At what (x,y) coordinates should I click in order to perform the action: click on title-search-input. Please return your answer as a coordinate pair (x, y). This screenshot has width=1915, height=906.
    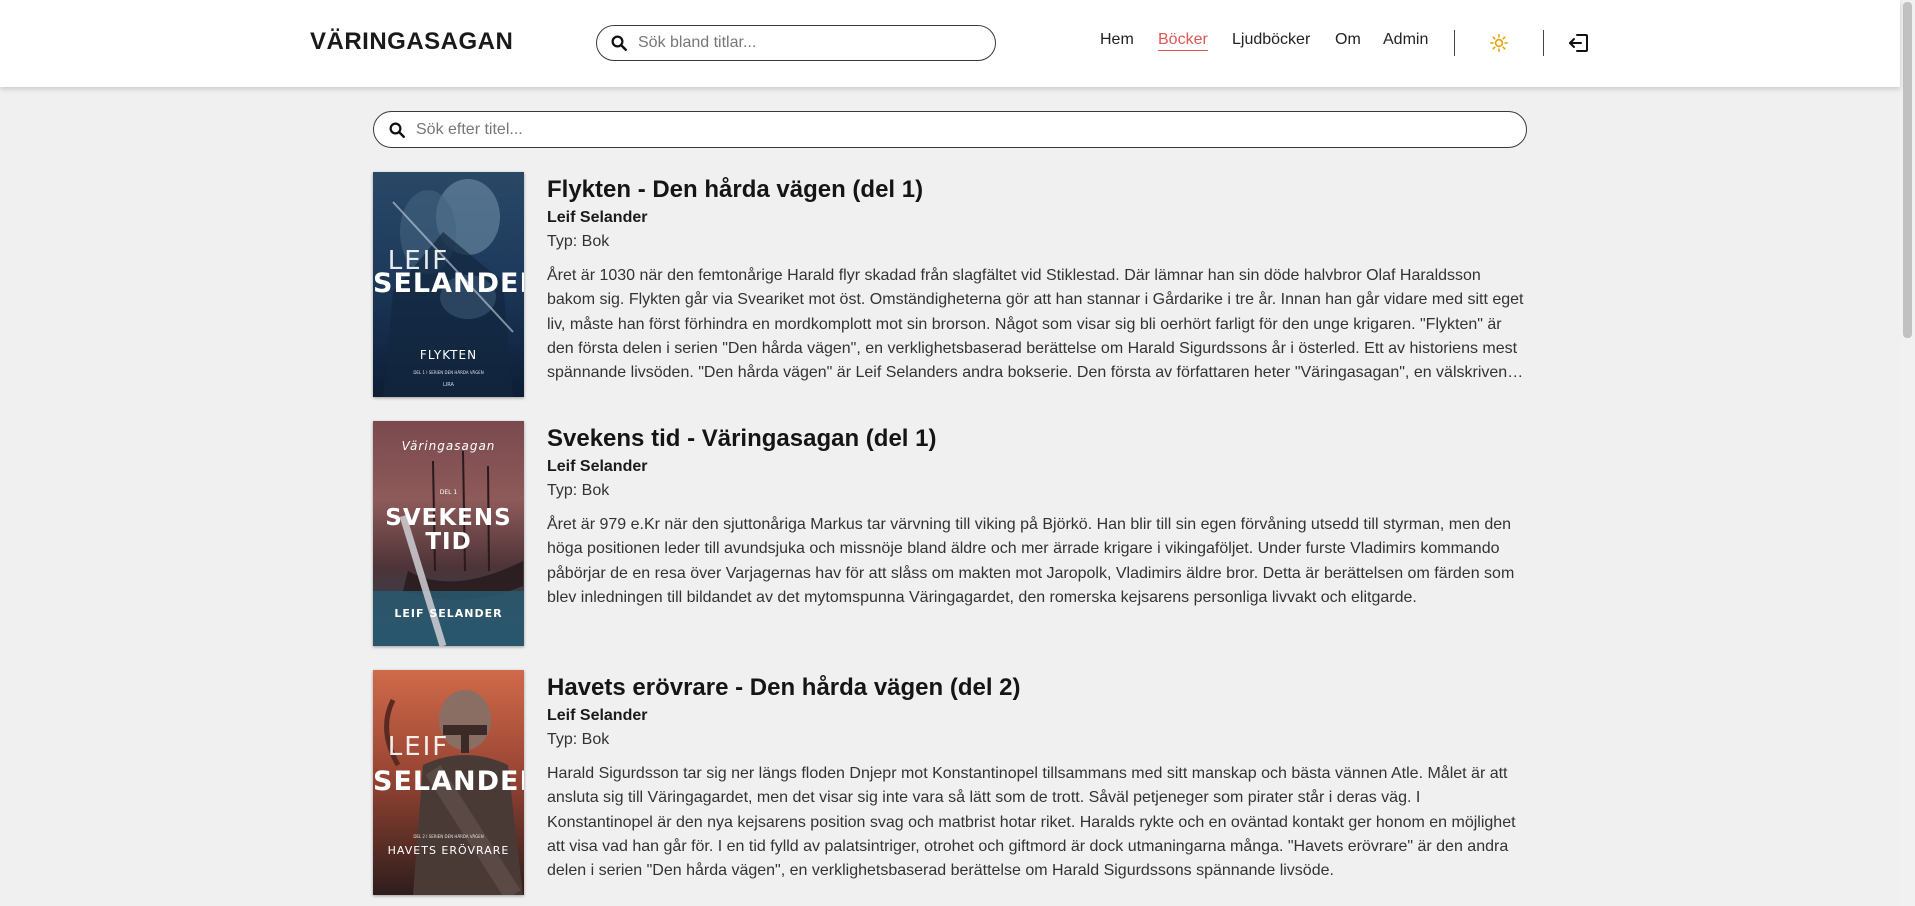
    Looking at the image, I should click on (956, 129).